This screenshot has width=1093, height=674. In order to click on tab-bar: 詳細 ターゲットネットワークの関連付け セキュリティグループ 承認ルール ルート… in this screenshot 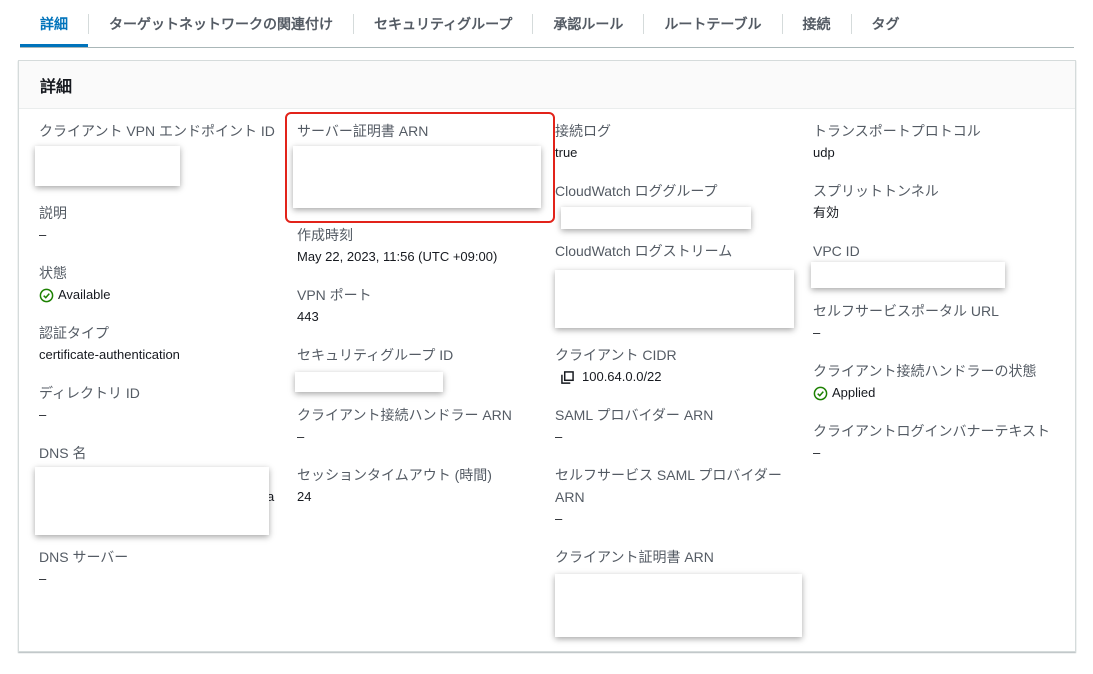, I will do `click(547, 24)`.